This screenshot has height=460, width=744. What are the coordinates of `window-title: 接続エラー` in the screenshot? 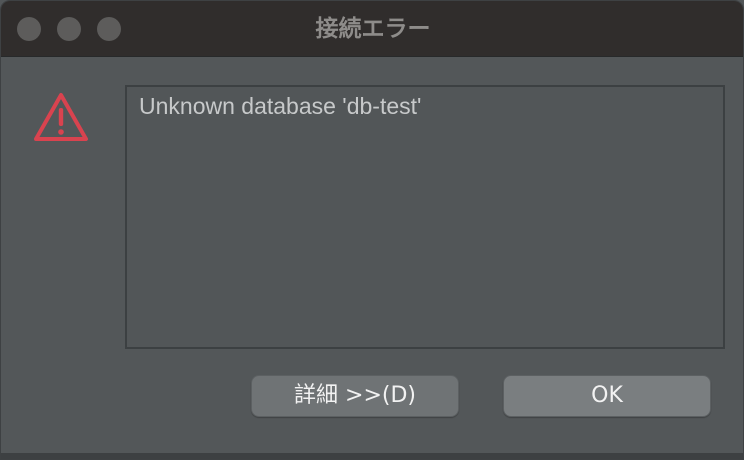 It's located at (373, 29).